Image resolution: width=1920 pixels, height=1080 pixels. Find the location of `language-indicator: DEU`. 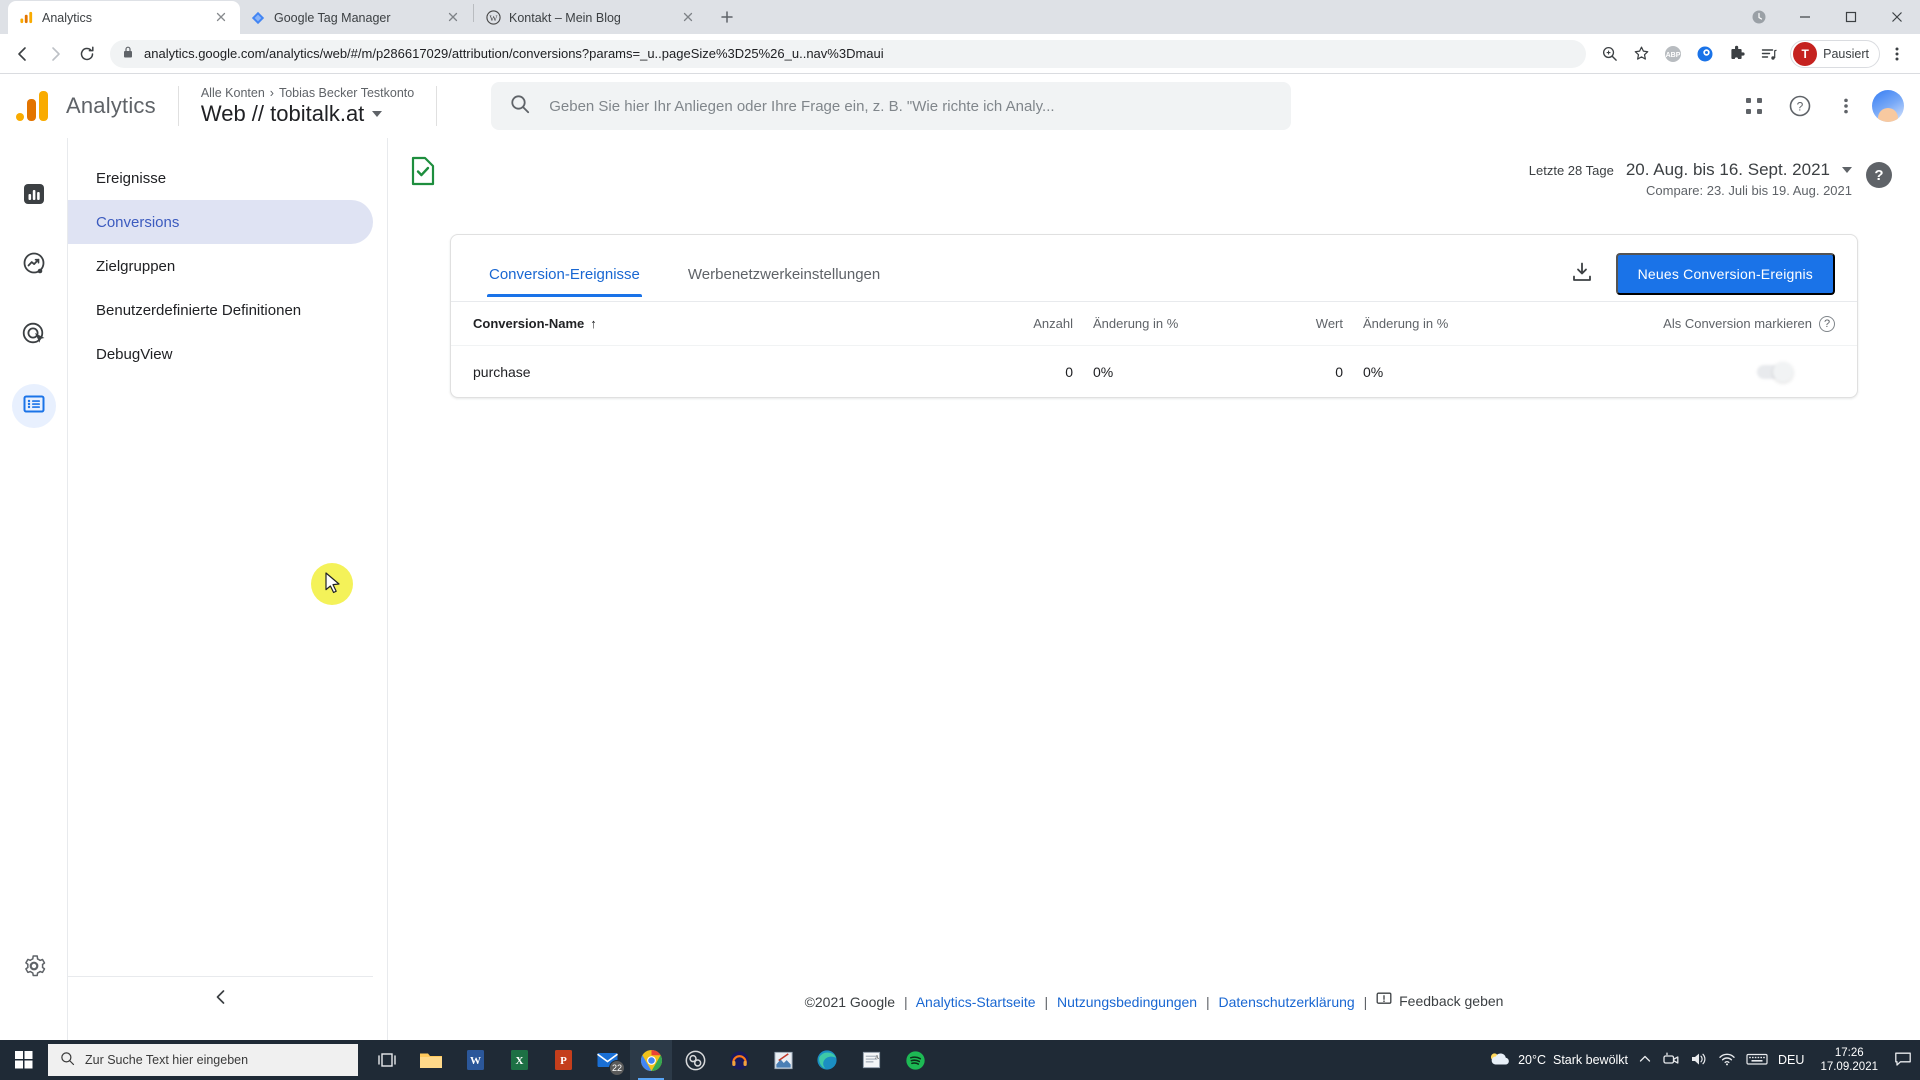

language-indicator: DEU is located at coordinates (1791, 1060).